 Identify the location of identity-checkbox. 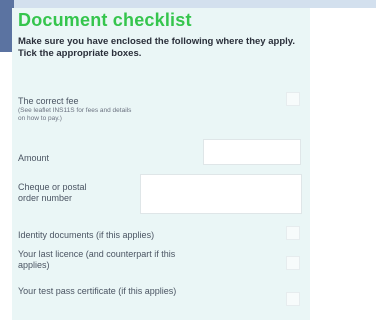
(293, 233).